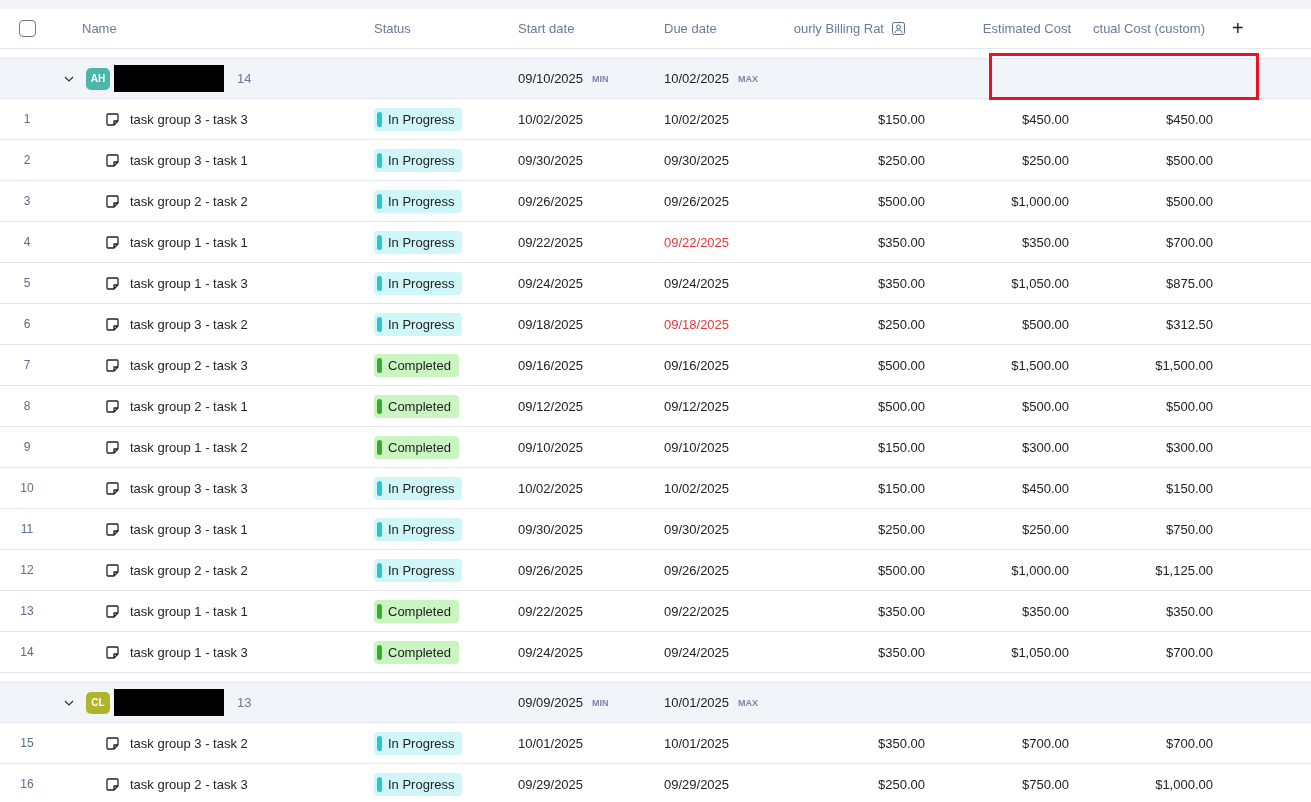  Describe the element at coordinates (550, 743) in the screenshot. I see `start-date: 10/01/2025` at that location.